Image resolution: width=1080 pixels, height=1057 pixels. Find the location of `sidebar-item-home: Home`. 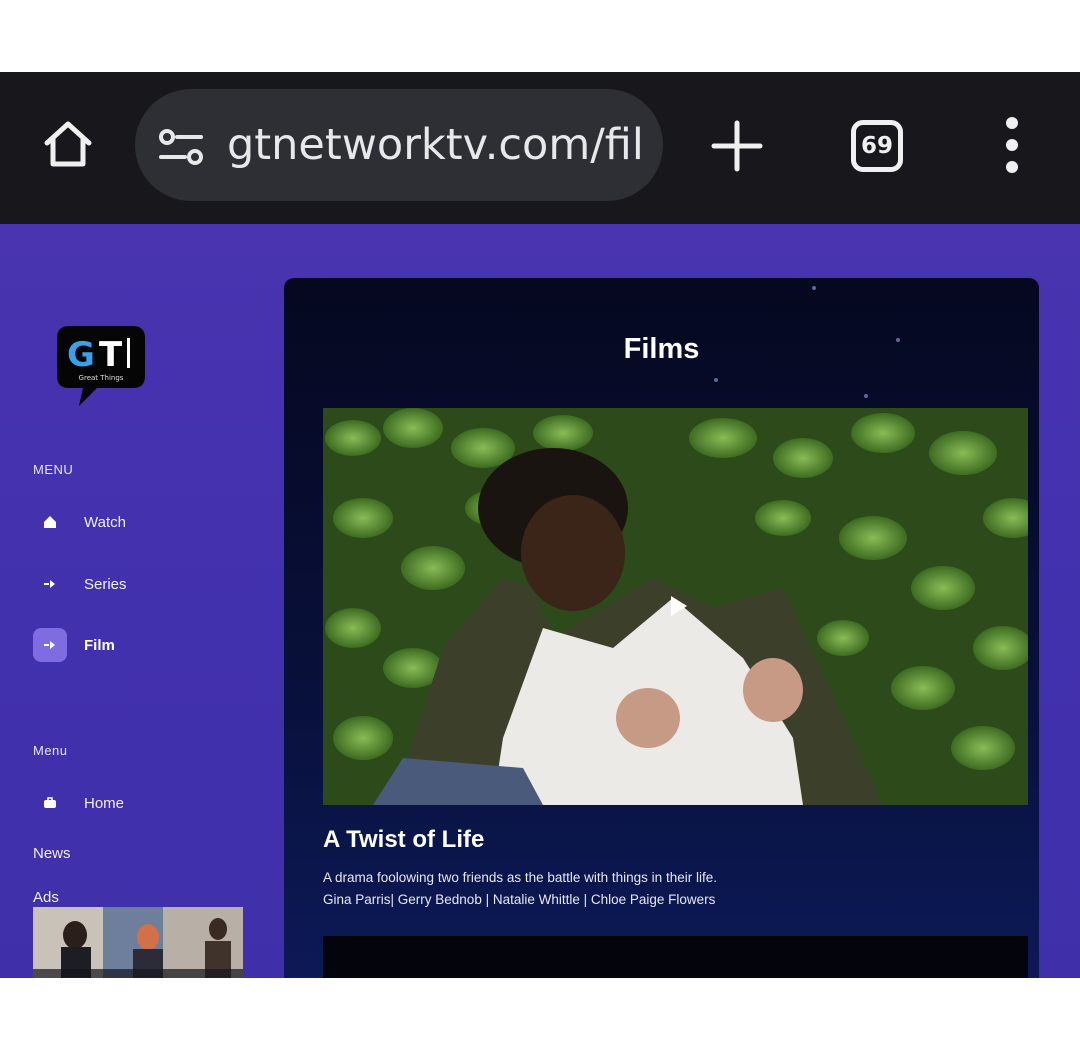

sidebar-item-home: Home is located at coordinates (78, 803).